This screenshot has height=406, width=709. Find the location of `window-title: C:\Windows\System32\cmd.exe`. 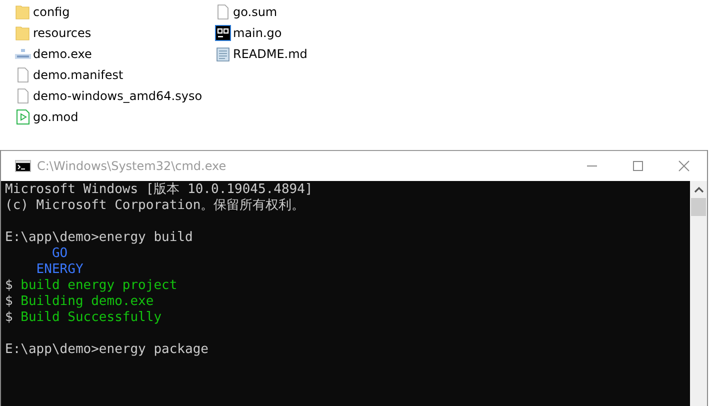

window-title: C:\Windows\System32\cmd.exe is located at coordinates (131, 166).